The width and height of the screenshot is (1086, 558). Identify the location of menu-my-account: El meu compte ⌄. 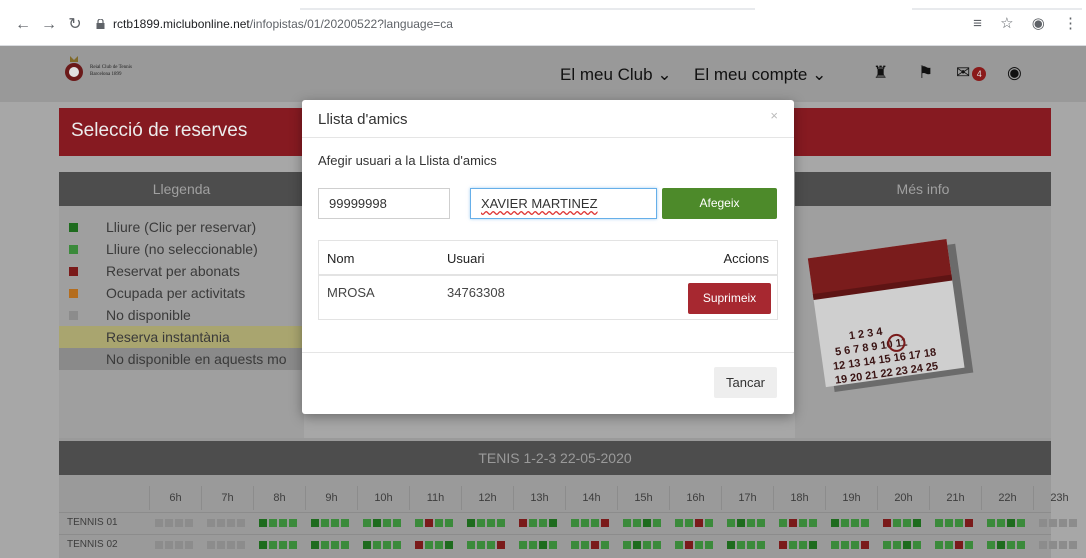
(760, 75).